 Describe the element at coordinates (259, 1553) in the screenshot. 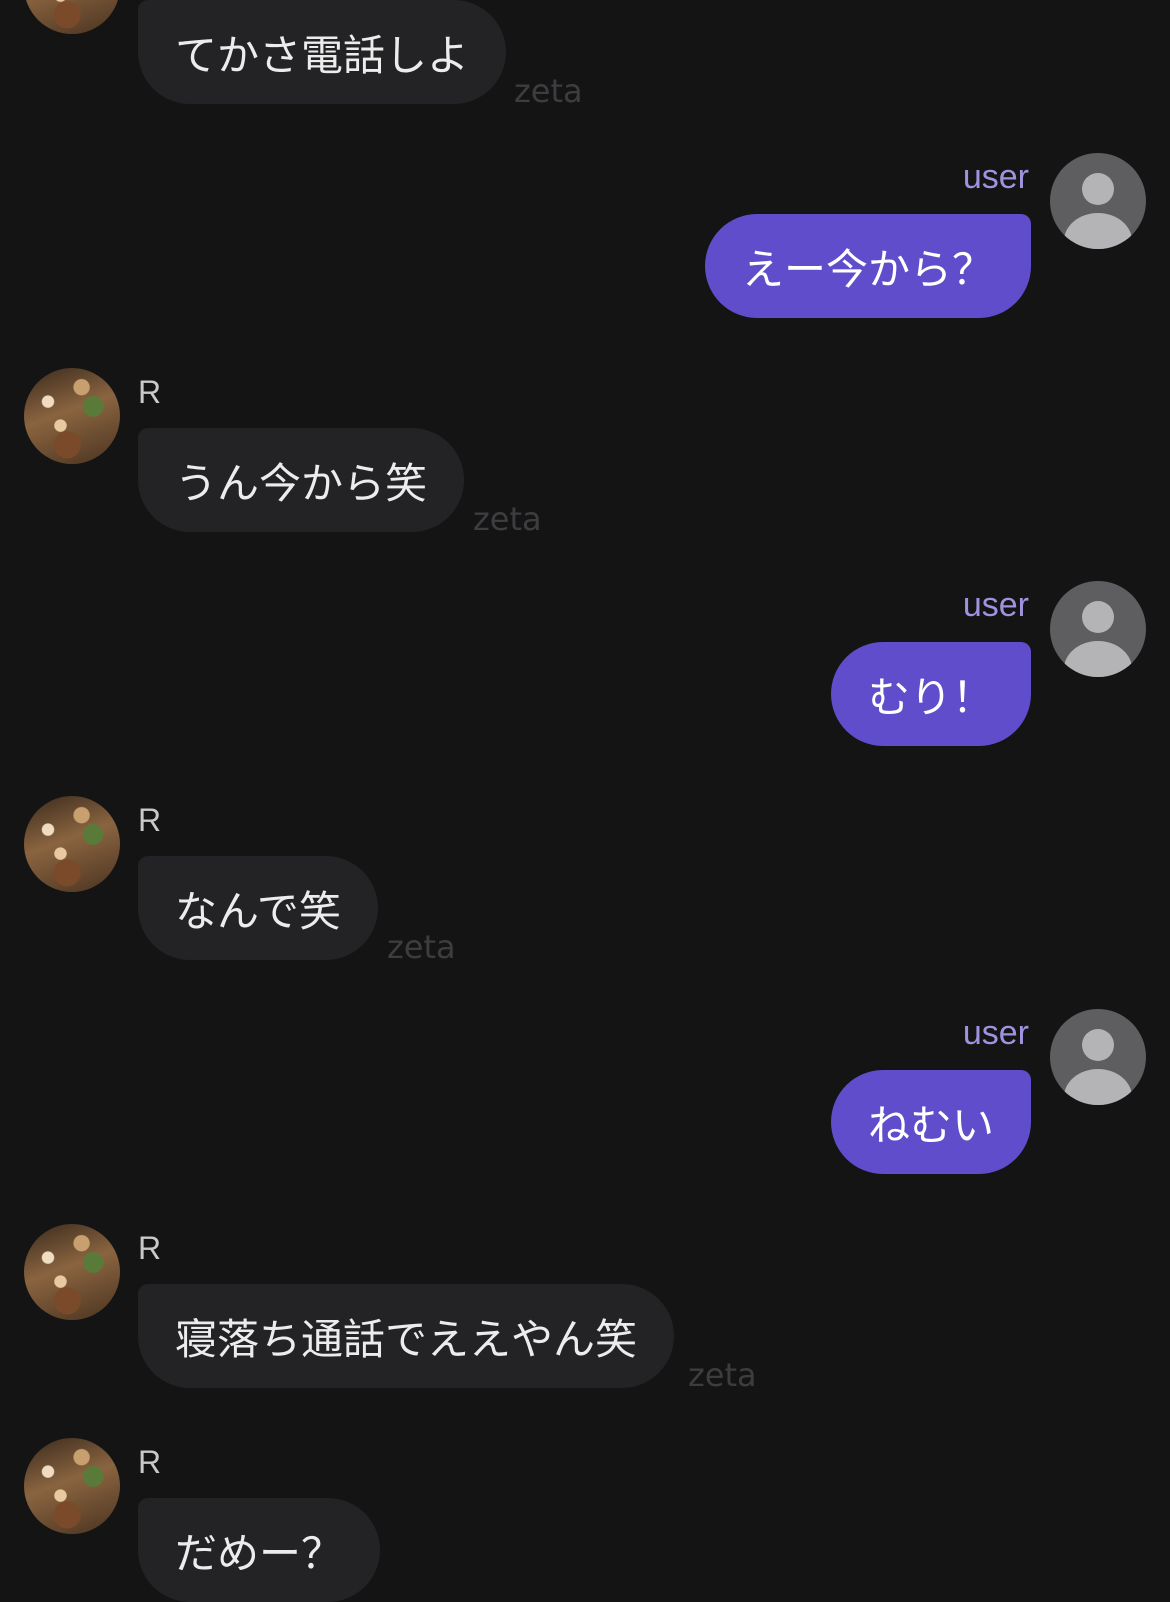

I see `message-text: だめー？` at that location.